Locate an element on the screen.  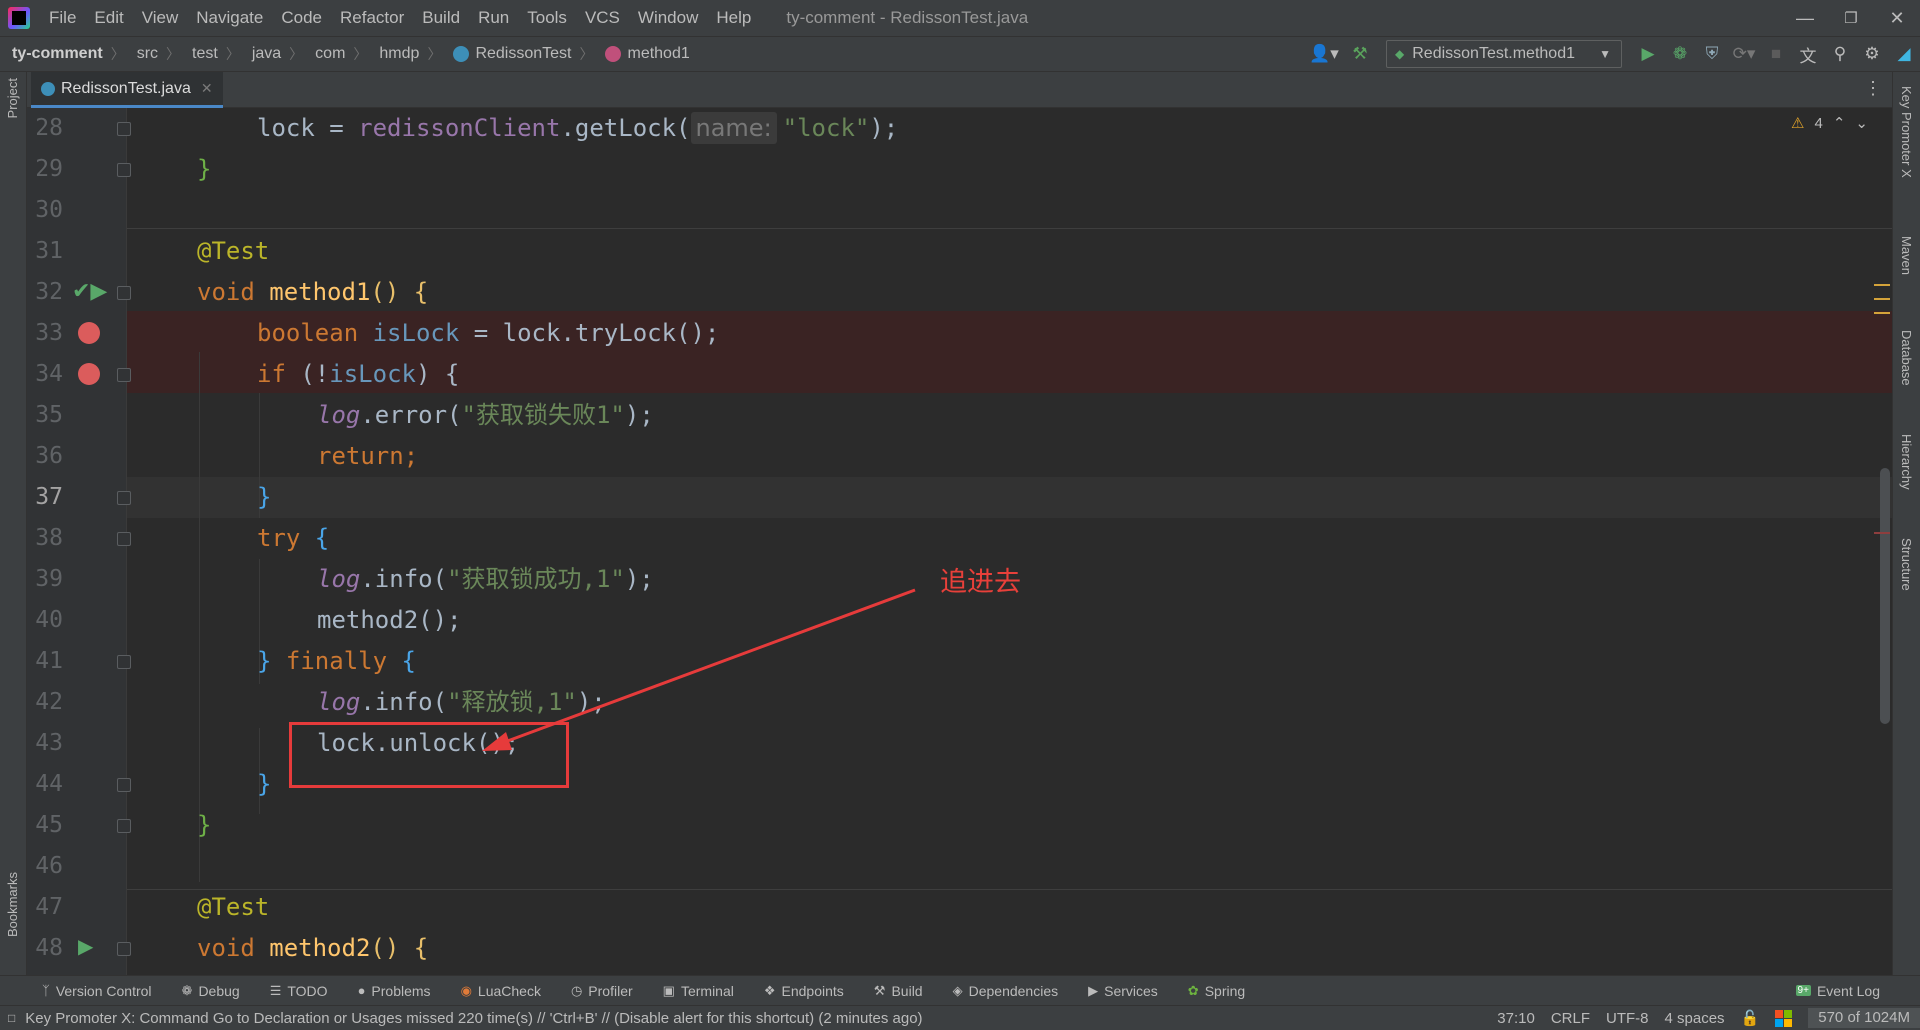
spring-tool-button: ✿ Spring is located at coordinates (1216, 991).